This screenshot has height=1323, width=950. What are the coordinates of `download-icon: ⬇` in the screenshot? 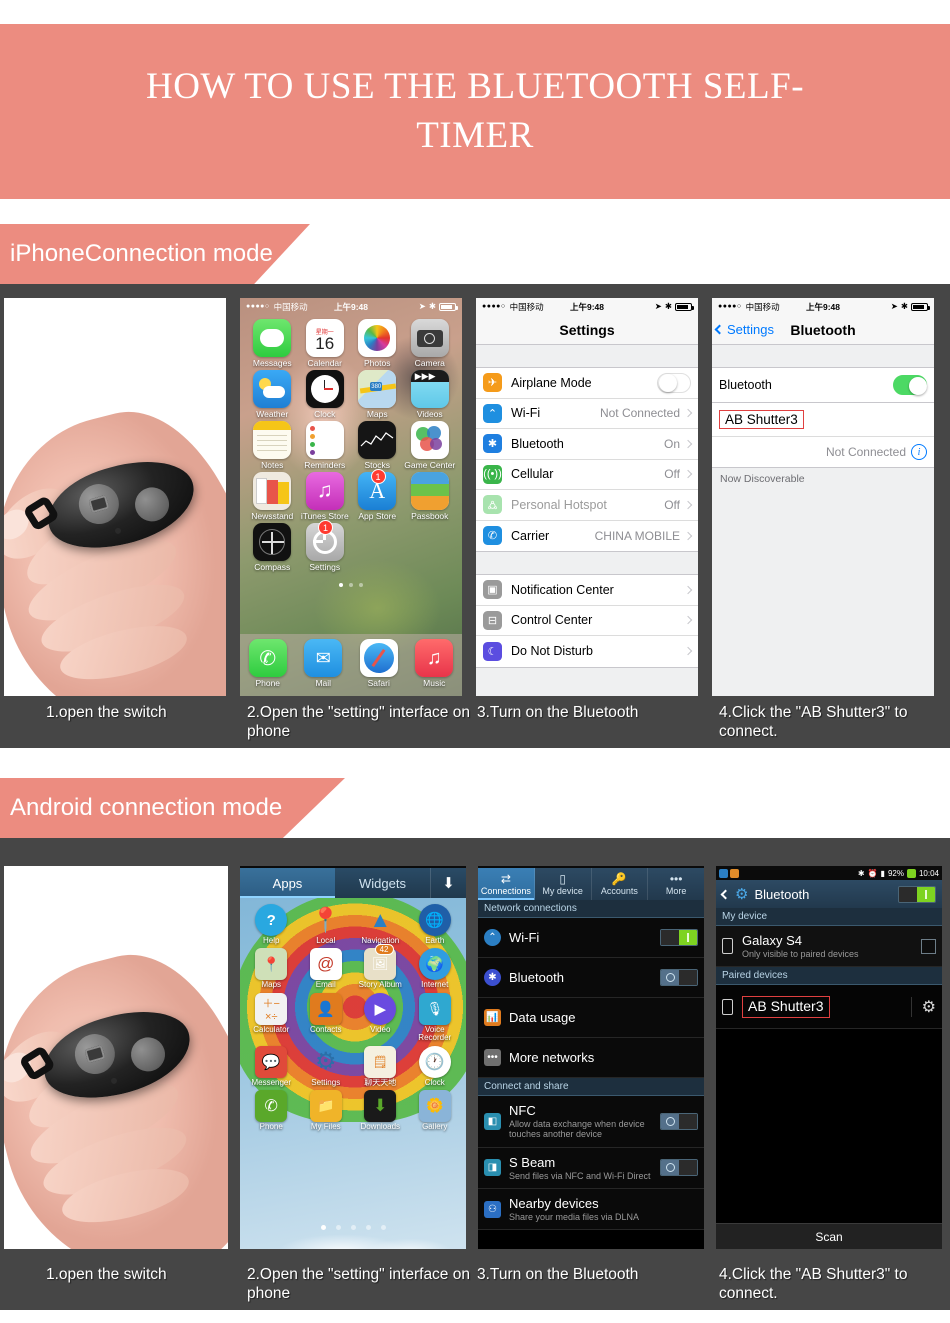 It's located at (448, 883).